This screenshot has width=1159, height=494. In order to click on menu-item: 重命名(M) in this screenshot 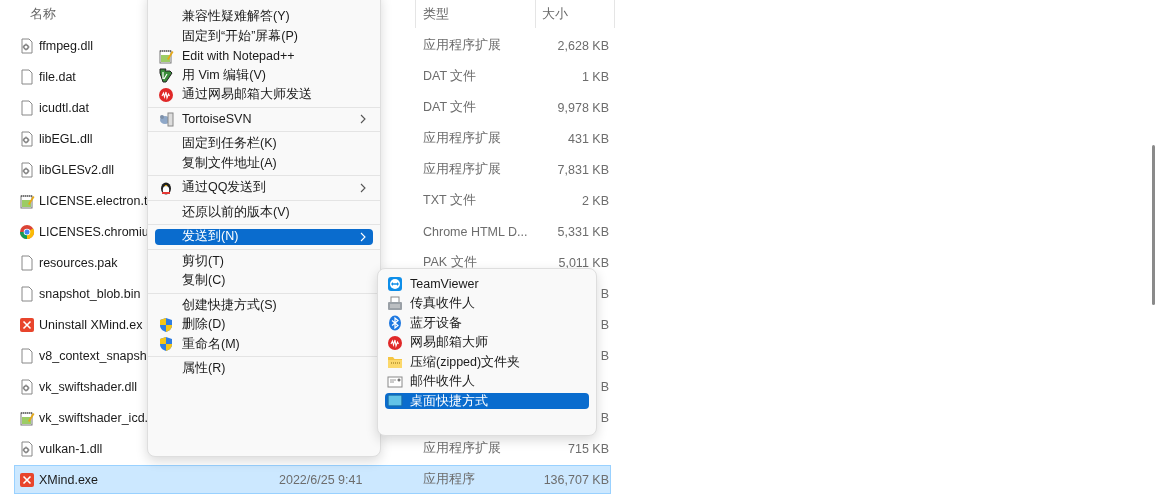, I will do `click(264, 344)`.